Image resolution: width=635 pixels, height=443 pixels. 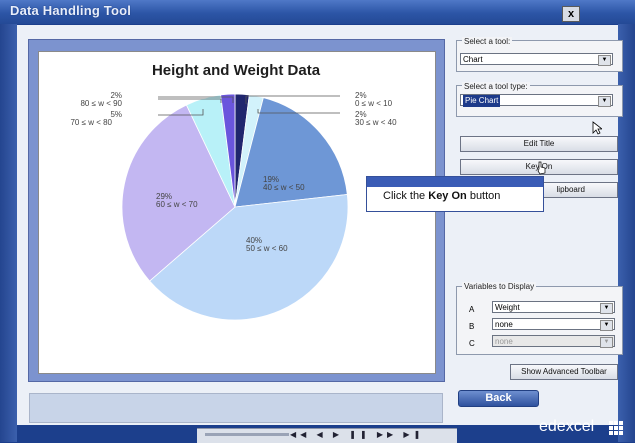 What do you see at coordinates (473, 59) in the screenshot?
I see `tool-select-value: Chart` at bounding box center [473, 59].